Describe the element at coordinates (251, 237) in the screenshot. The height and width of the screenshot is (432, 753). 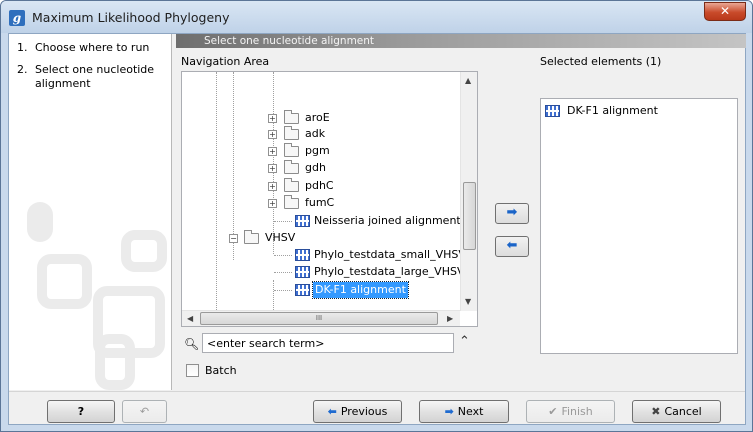
I see `folder-open-icon` at that location.